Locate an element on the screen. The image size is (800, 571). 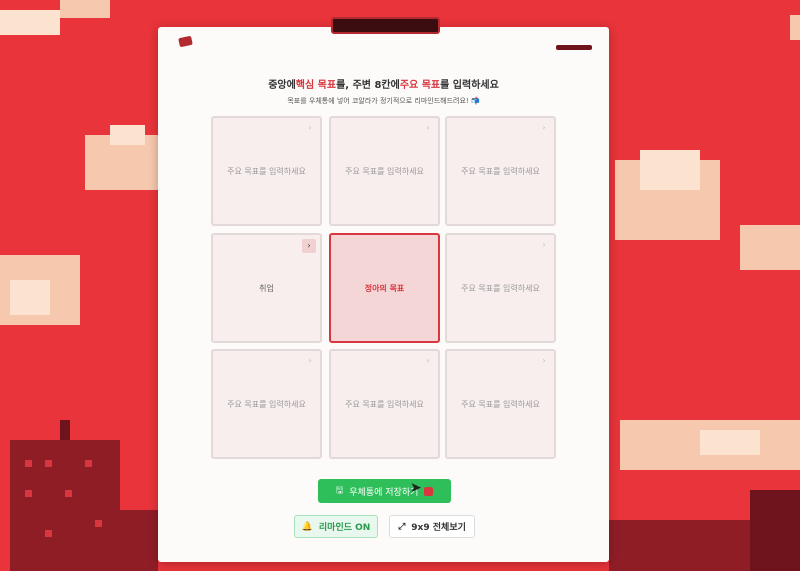
menu-handle is located at coordinates (574, 47).